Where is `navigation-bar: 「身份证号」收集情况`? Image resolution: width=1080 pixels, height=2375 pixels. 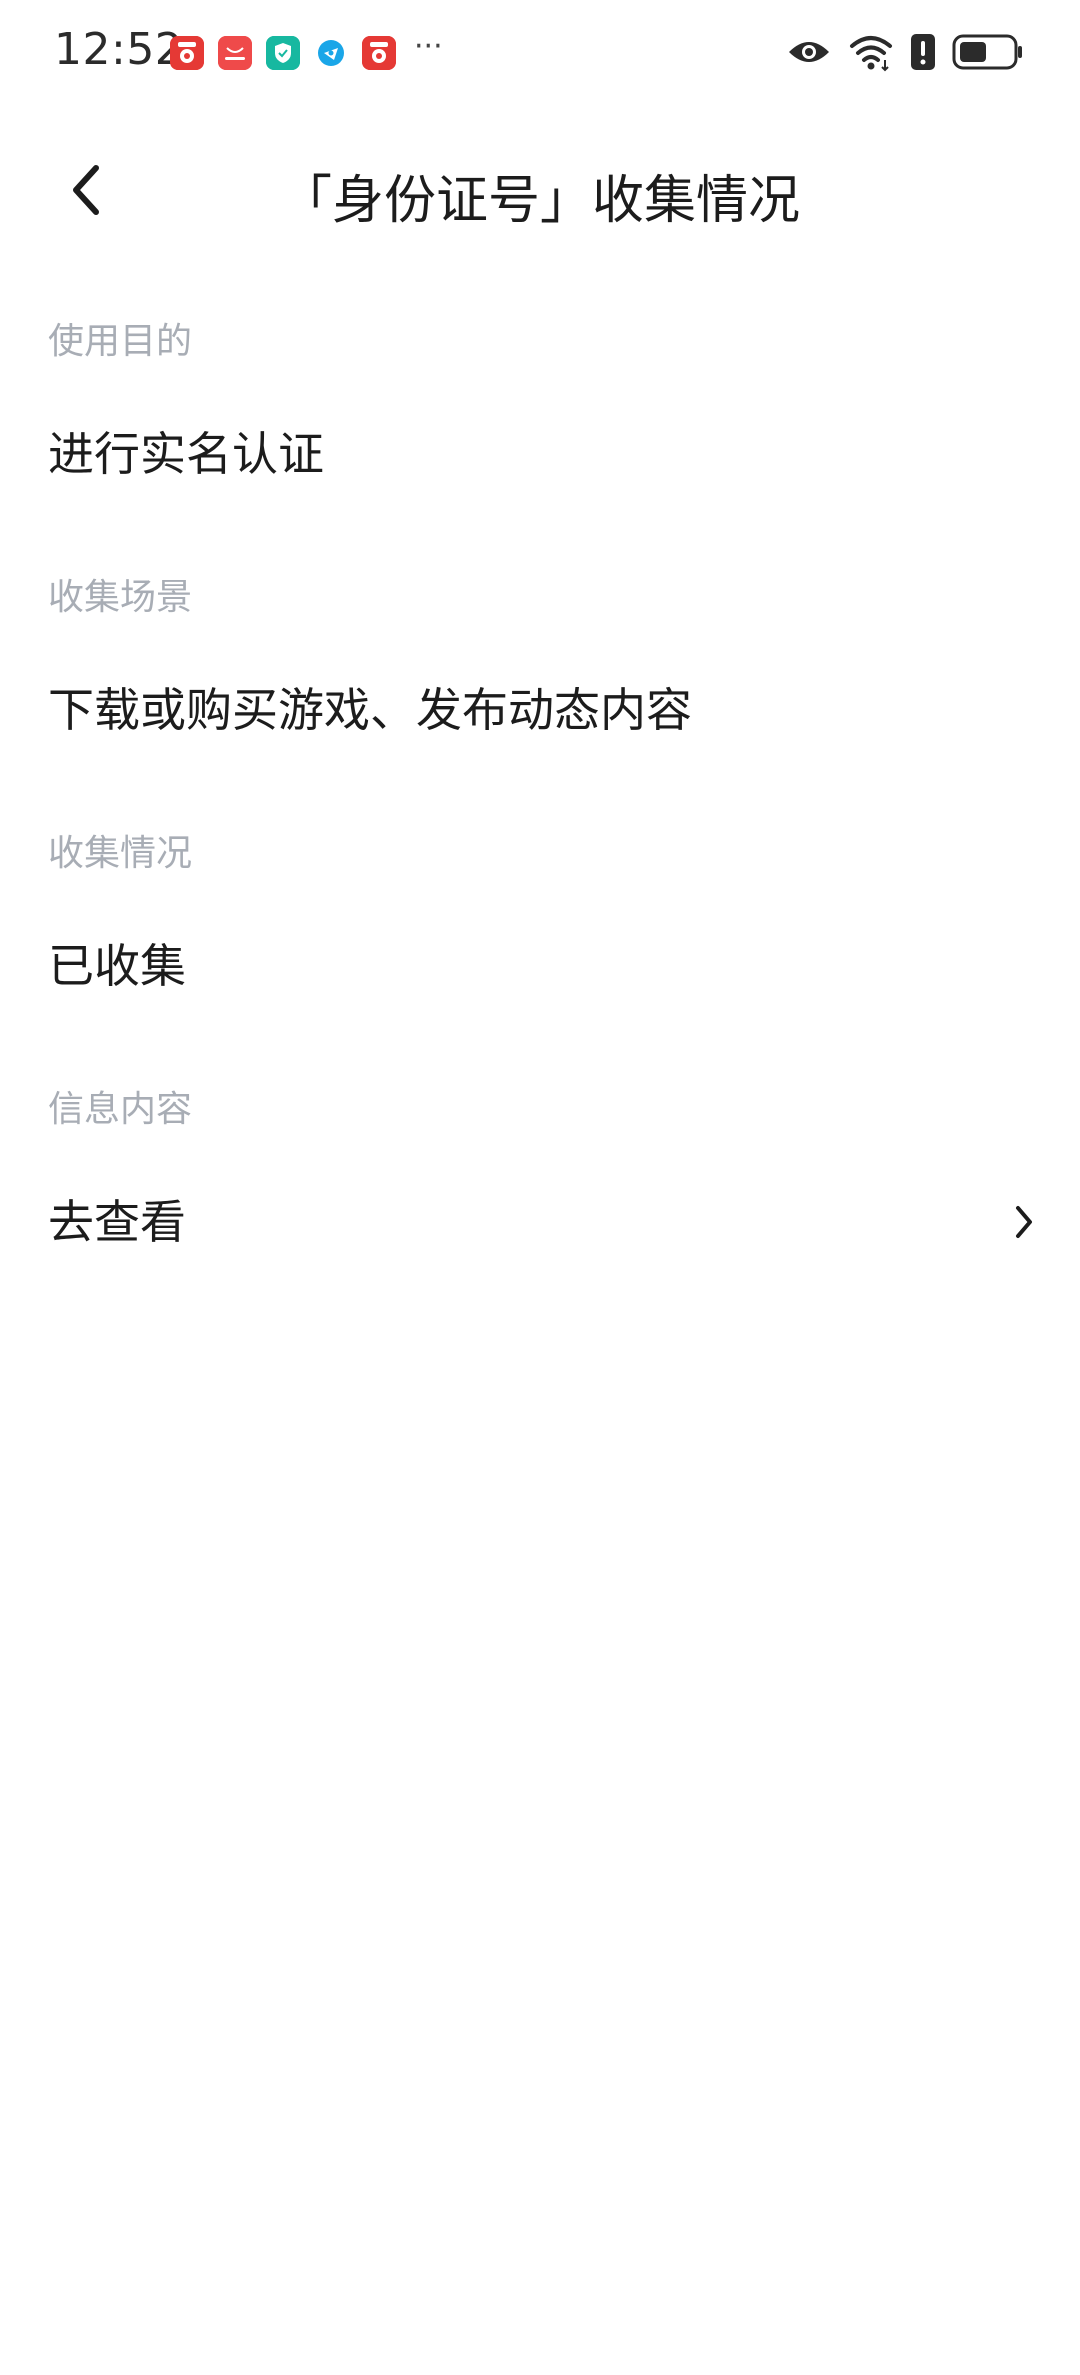 navigation-bar: 「身份证号」收集情况 is located at coordinates (540, 190).